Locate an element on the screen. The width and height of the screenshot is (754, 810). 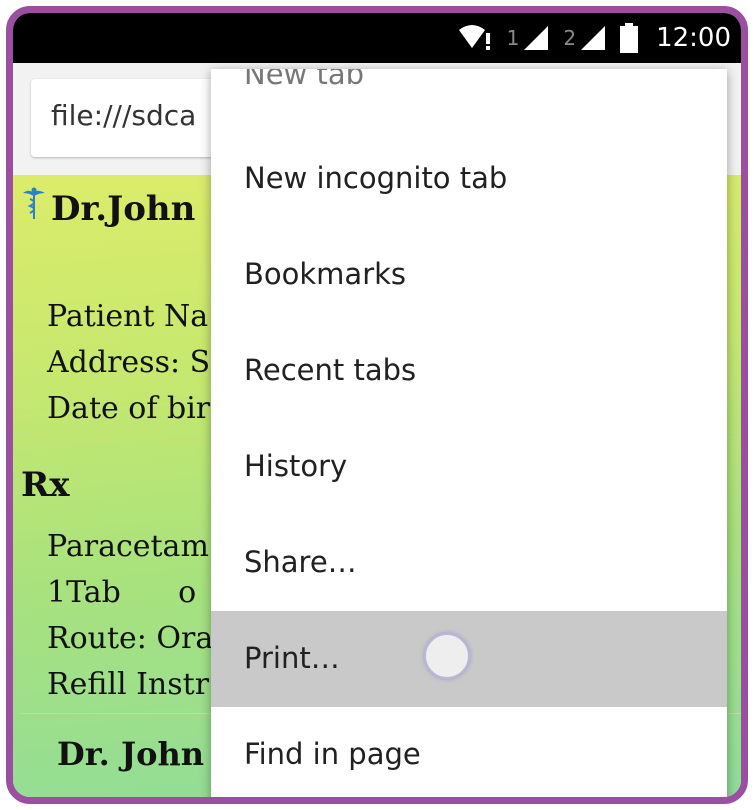
sim1-signal: 1 is located at coordinates (528, 38).